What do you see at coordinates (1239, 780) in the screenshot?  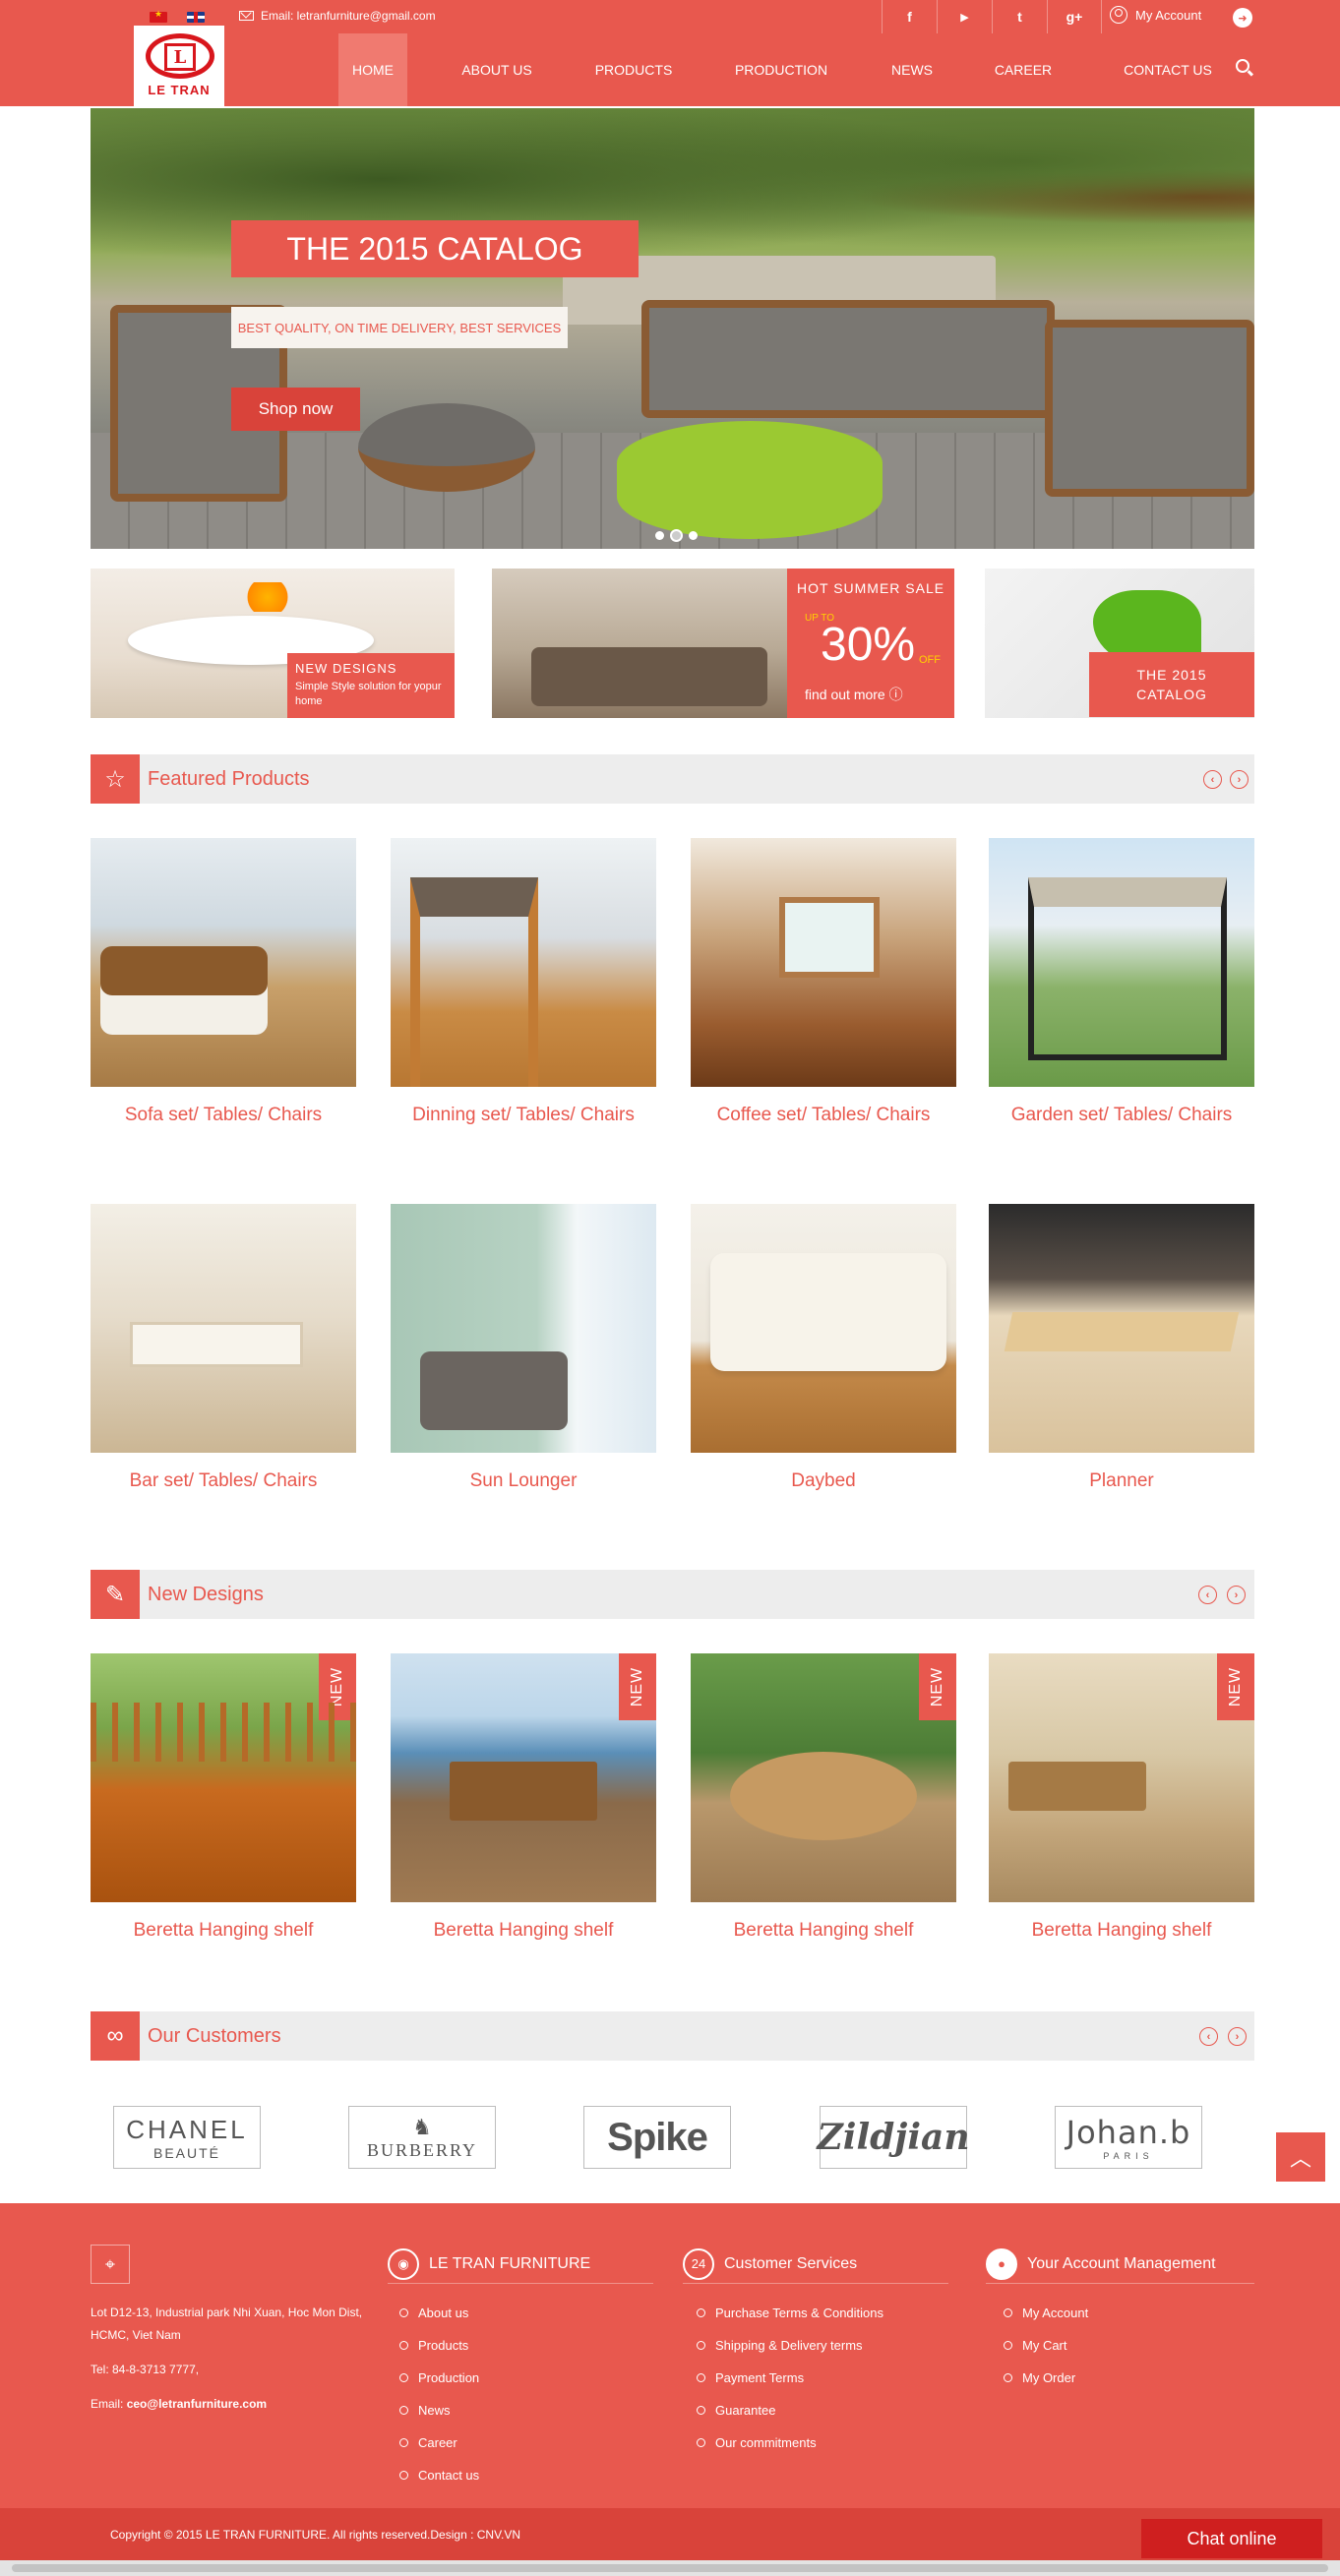 I see `featured-next-arrow: ›` at bounding box center [1239, 780].